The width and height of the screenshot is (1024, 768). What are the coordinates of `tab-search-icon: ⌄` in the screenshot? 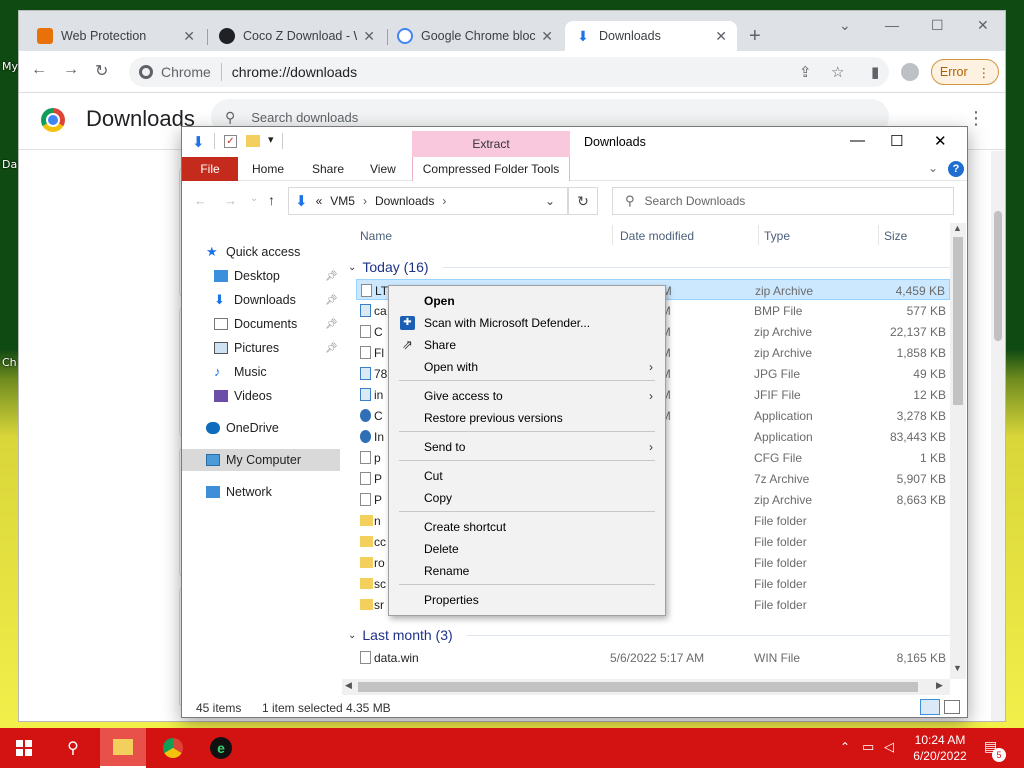 It's located at (845, 25).